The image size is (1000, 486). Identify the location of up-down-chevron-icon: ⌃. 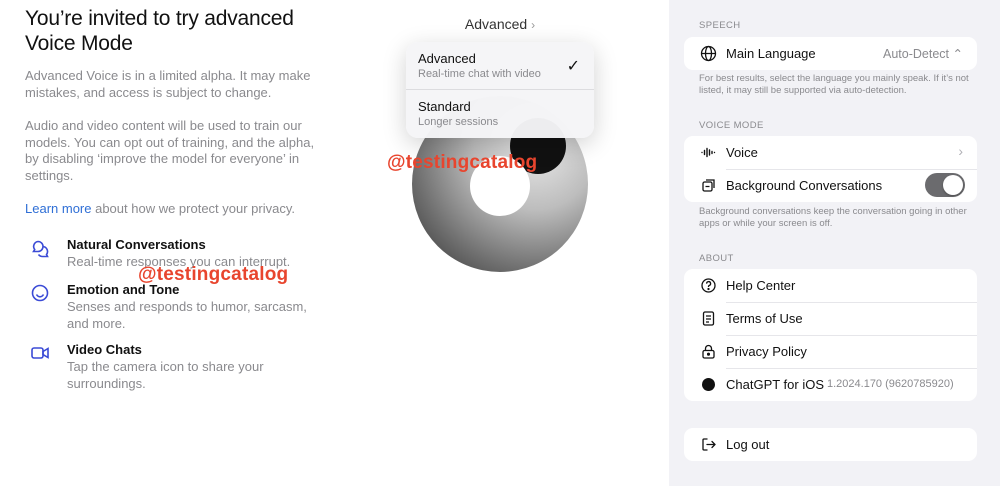
(957, 54).